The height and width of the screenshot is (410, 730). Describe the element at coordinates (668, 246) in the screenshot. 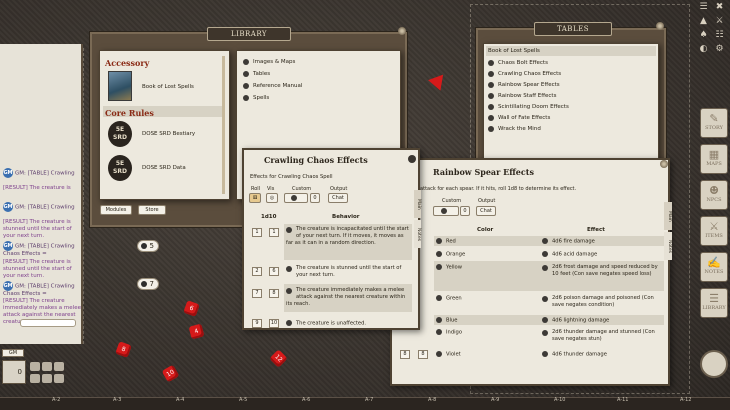

I see `rainbow-side-tab-notes: Notes` at that location.